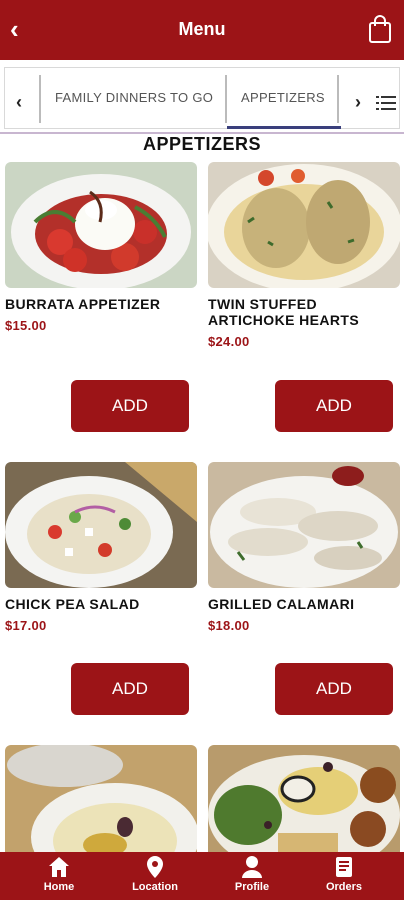  I want to click on nav-location: Location, so click(155, 876).